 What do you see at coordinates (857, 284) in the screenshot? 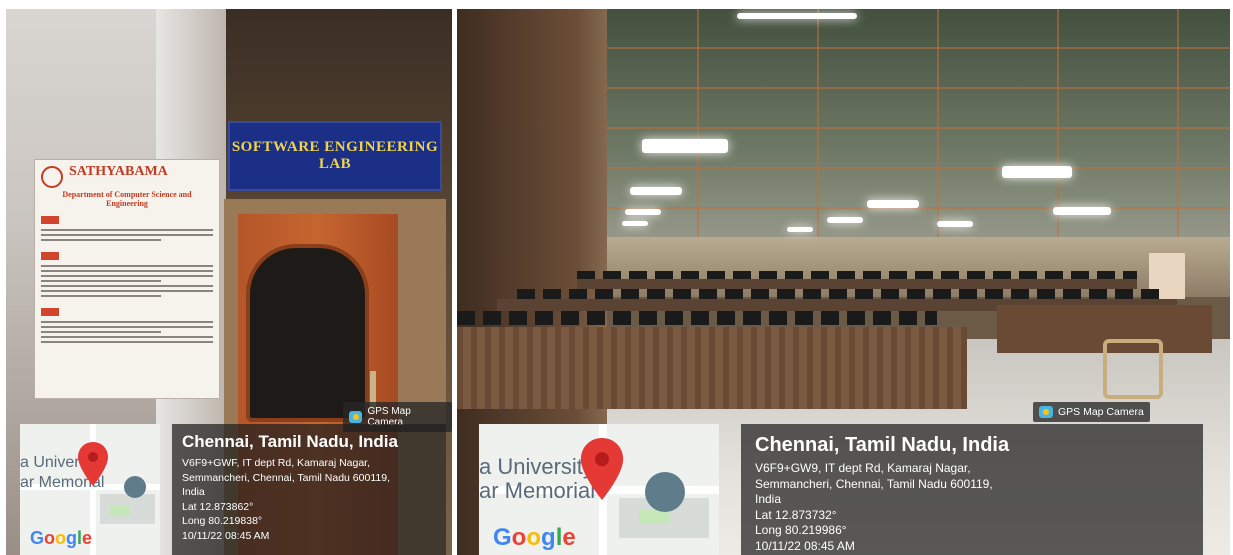
I see `desk-row` at bounding box center [857, 284].